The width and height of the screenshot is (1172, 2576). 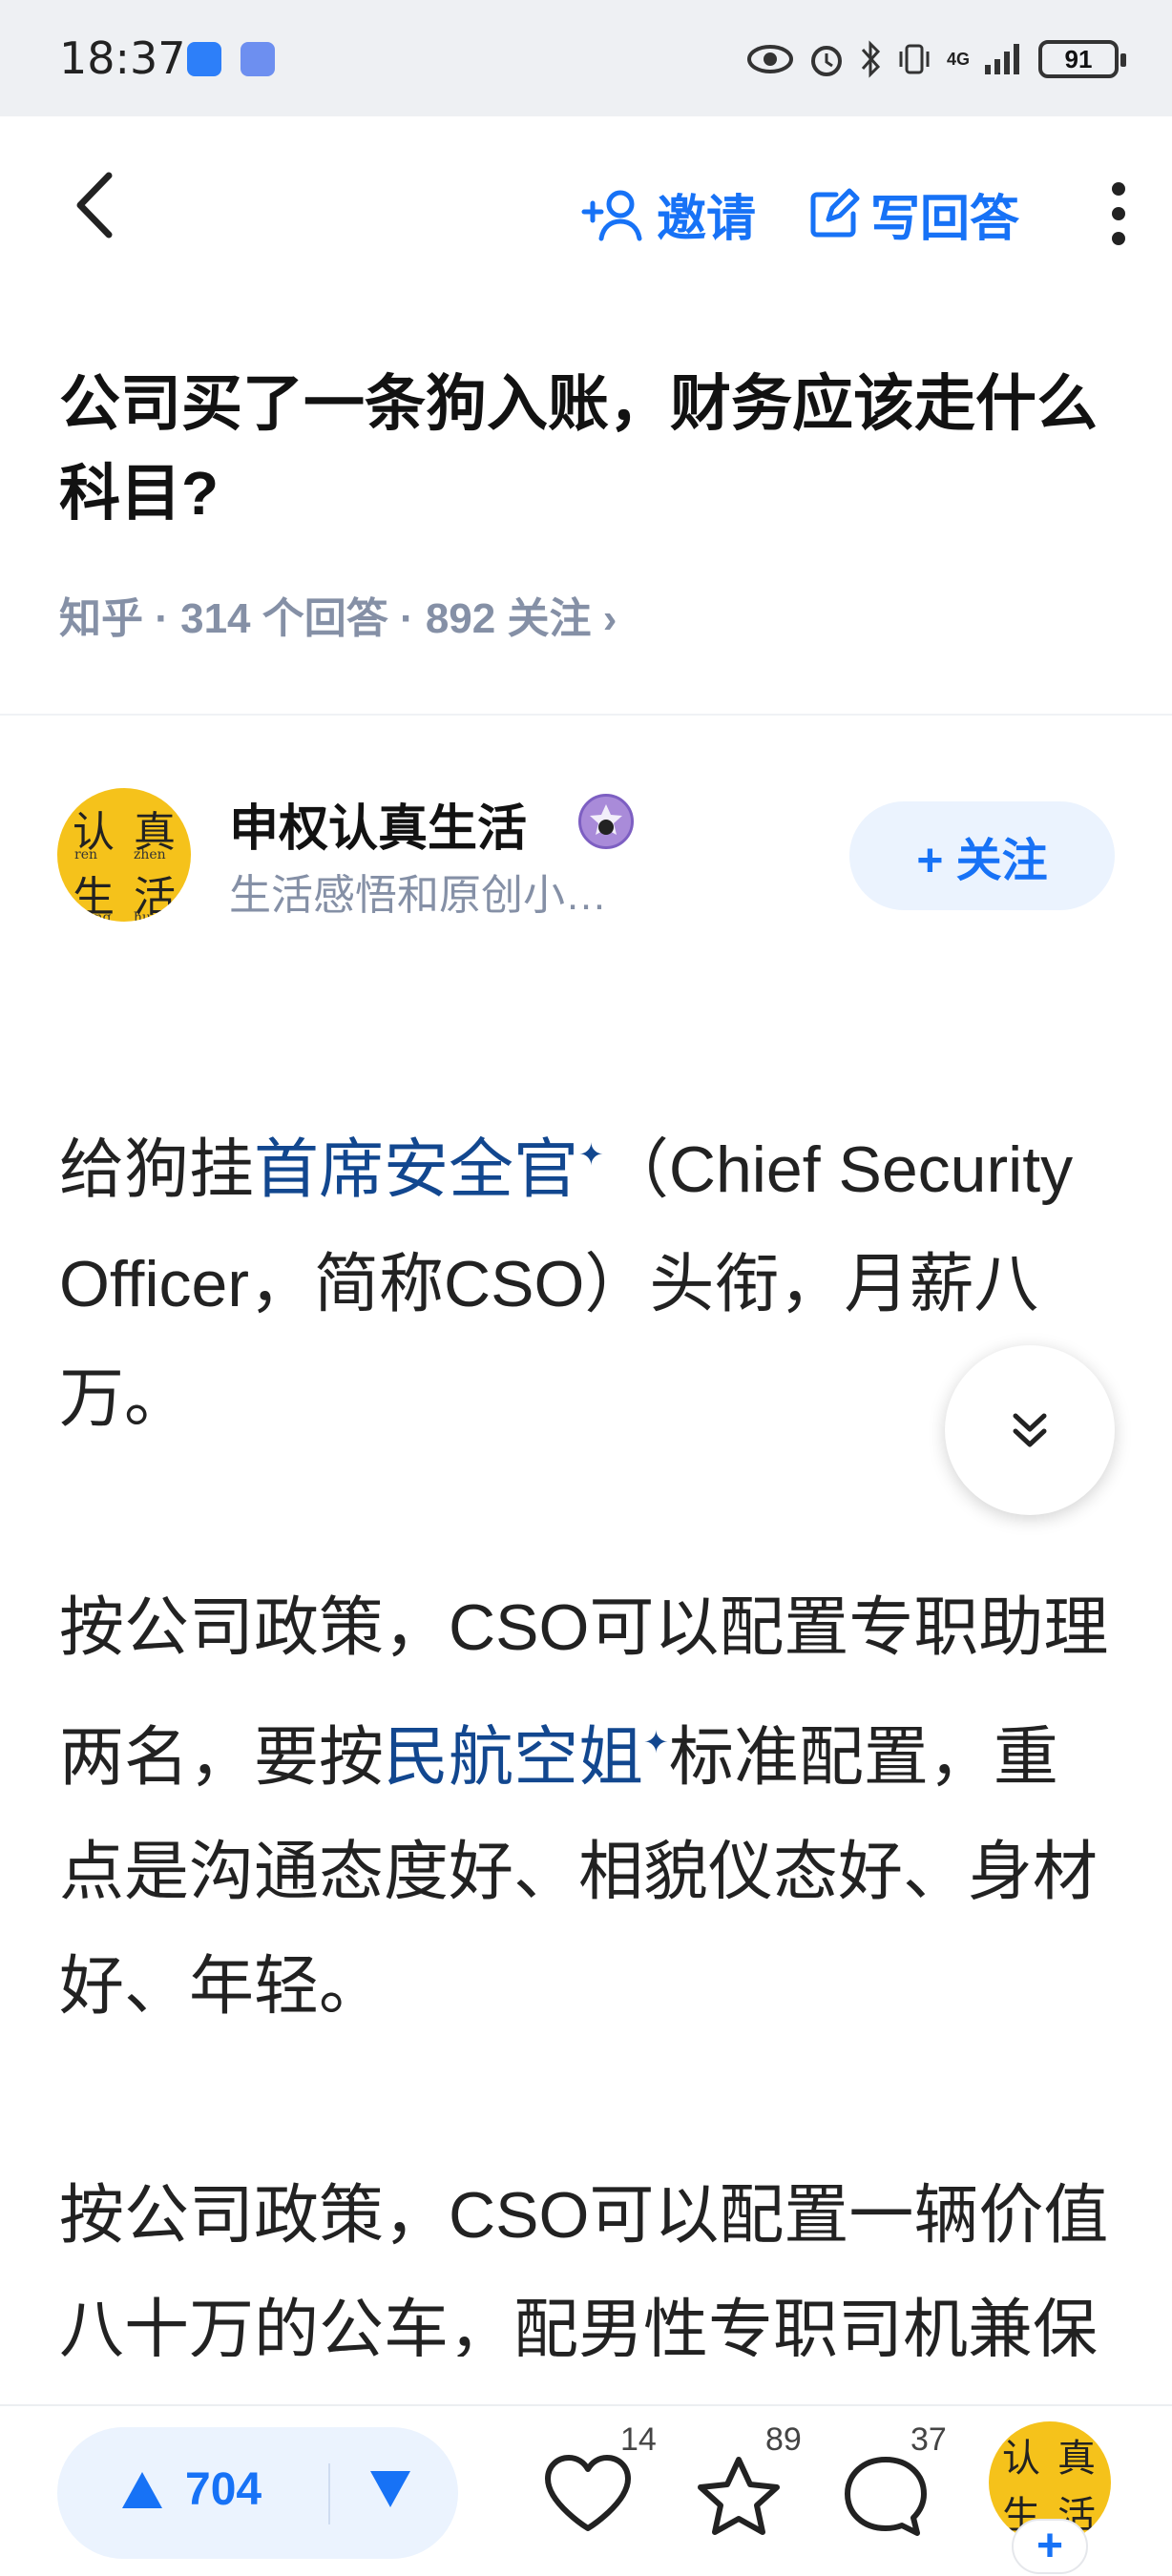 I want to click on avatar-pinyin: zhen, so click(x=150, y=854).